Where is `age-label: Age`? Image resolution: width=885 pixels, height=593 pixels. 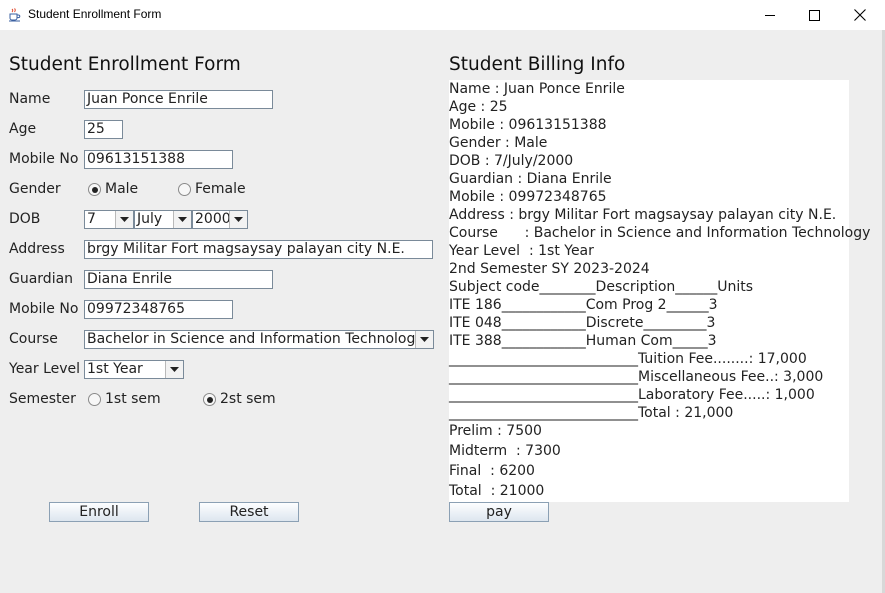
age-label: Age is located at coordinates (23, 129).